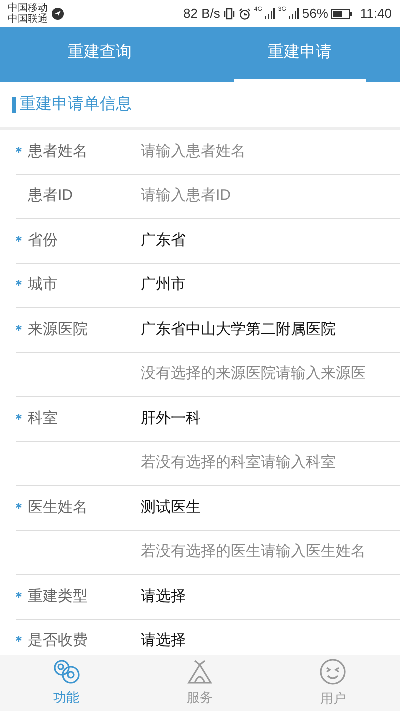 This screenshot has height=711, width=400. Describe the element at coordinates (58, 641) in the screenshot. I see `field-label: 是否收费` at that location.